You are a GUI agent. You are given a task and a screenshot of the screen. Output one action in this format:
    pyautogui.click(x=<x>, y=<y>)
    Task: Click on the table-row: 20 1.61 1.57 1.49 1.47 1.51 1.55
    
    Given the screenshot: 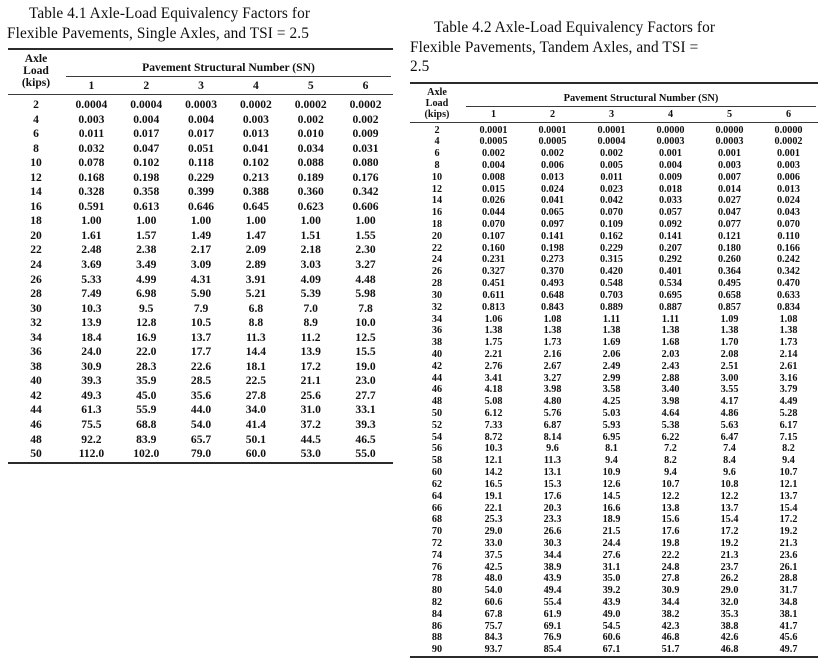 What is the action you would take?
    pyautogui.click(x=200, y=236)
    